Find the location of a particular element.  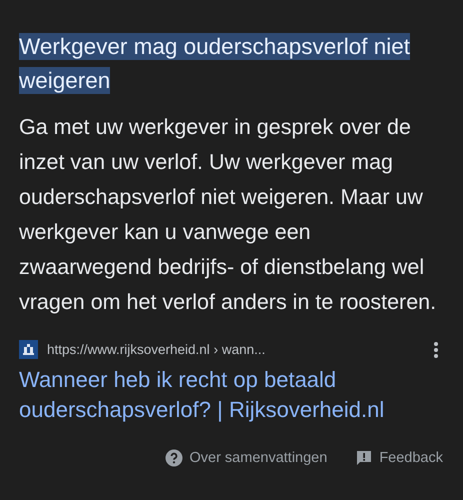

about-button: Over samenvattingen is located at coordinates (246, 458).